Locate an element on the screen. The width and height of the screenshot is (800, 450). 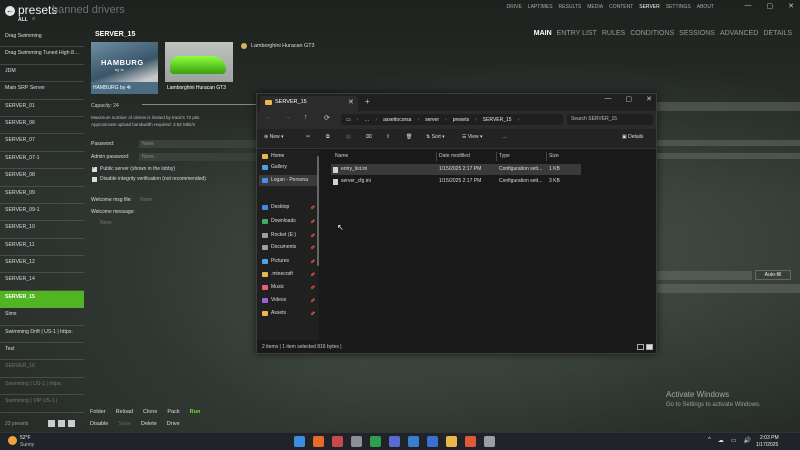
explorer-maximize-icon: ▢ is located at coordinates (629, 99).